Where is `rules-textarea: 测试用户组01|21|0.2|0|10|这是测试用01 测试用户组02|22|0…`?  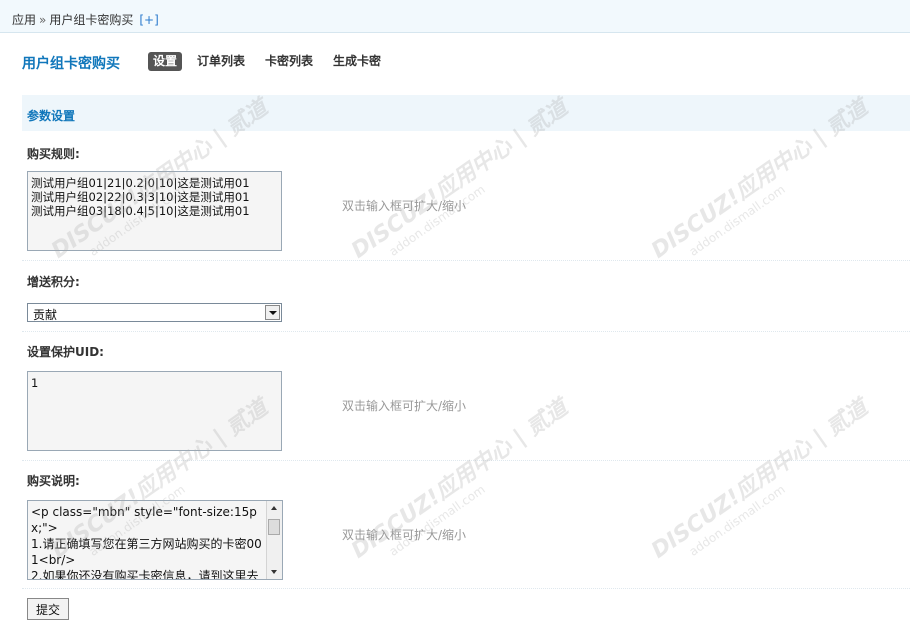
rules-textarea: 测试用户组01|21|0.2|0|10|这是测试用01 测试用户组02|22|0… is located at coordinates (154, 211).